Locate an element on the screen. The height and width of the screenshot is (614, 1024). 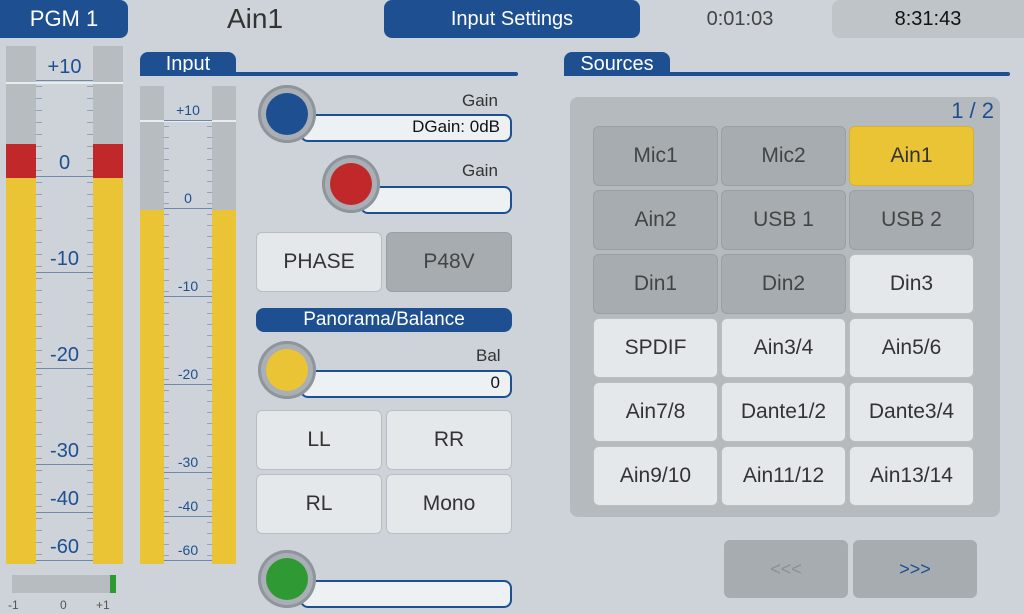
source-button: Ain13/14 is located at coordinates (911, 476).